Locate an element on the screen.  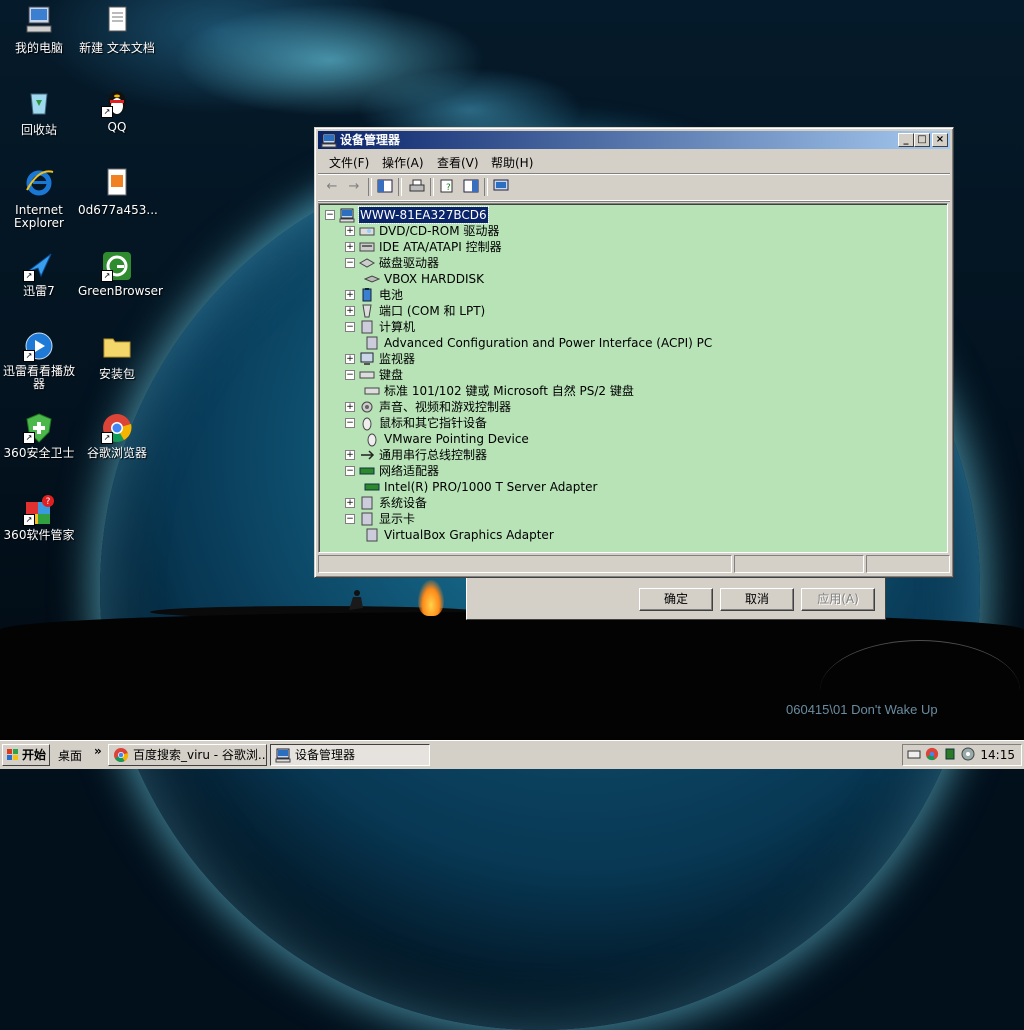
tree-label: 监视器 is located at coordinates (397, 359).